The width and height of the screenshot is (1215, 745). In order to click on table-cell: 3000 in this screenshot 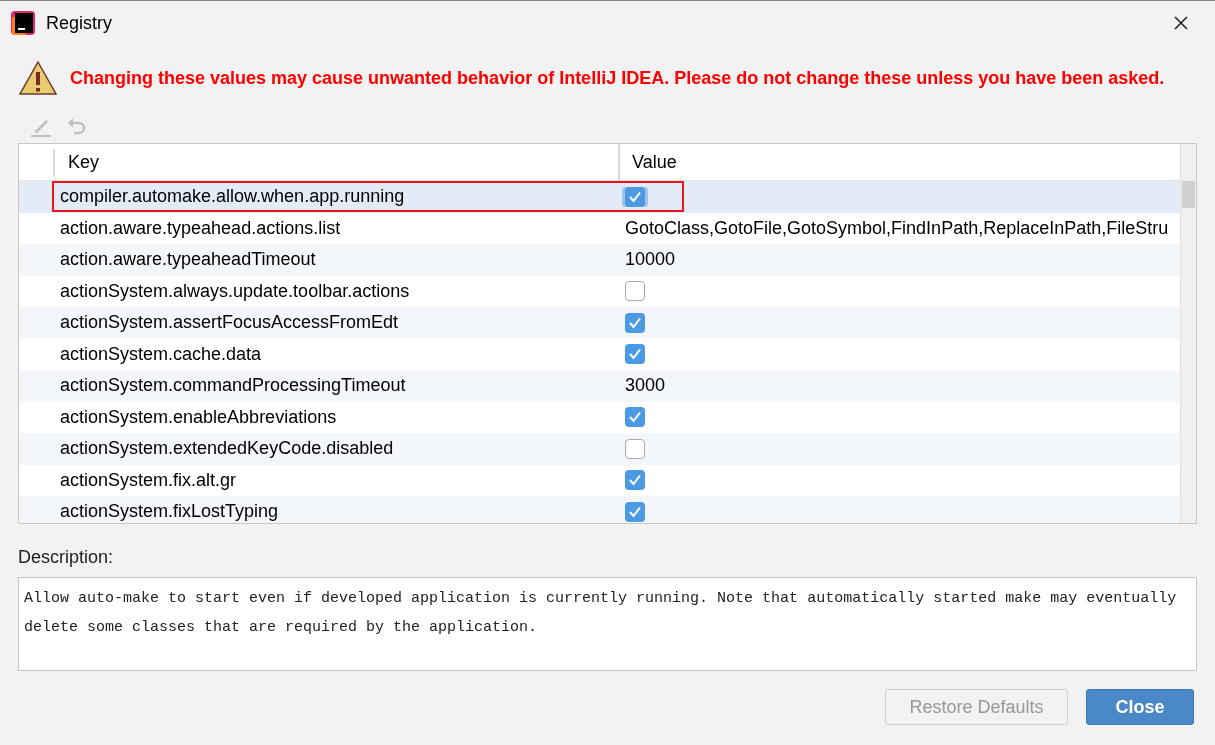, I will do `click(645, 385)`.